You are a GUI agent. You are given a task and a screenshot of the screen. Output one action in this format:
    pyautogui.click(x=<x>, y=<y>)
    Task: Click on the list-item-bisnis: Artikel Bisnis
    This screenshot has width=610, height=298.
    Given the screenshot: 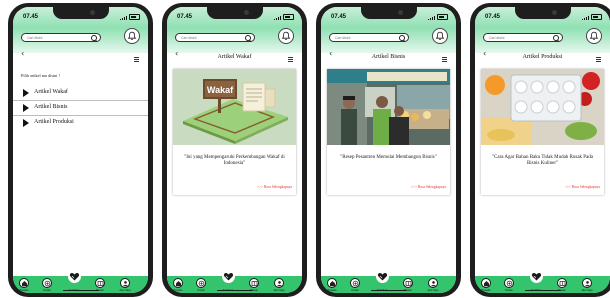 What is the action you would take?
    pyautogui.click(x=80, y=108)
    